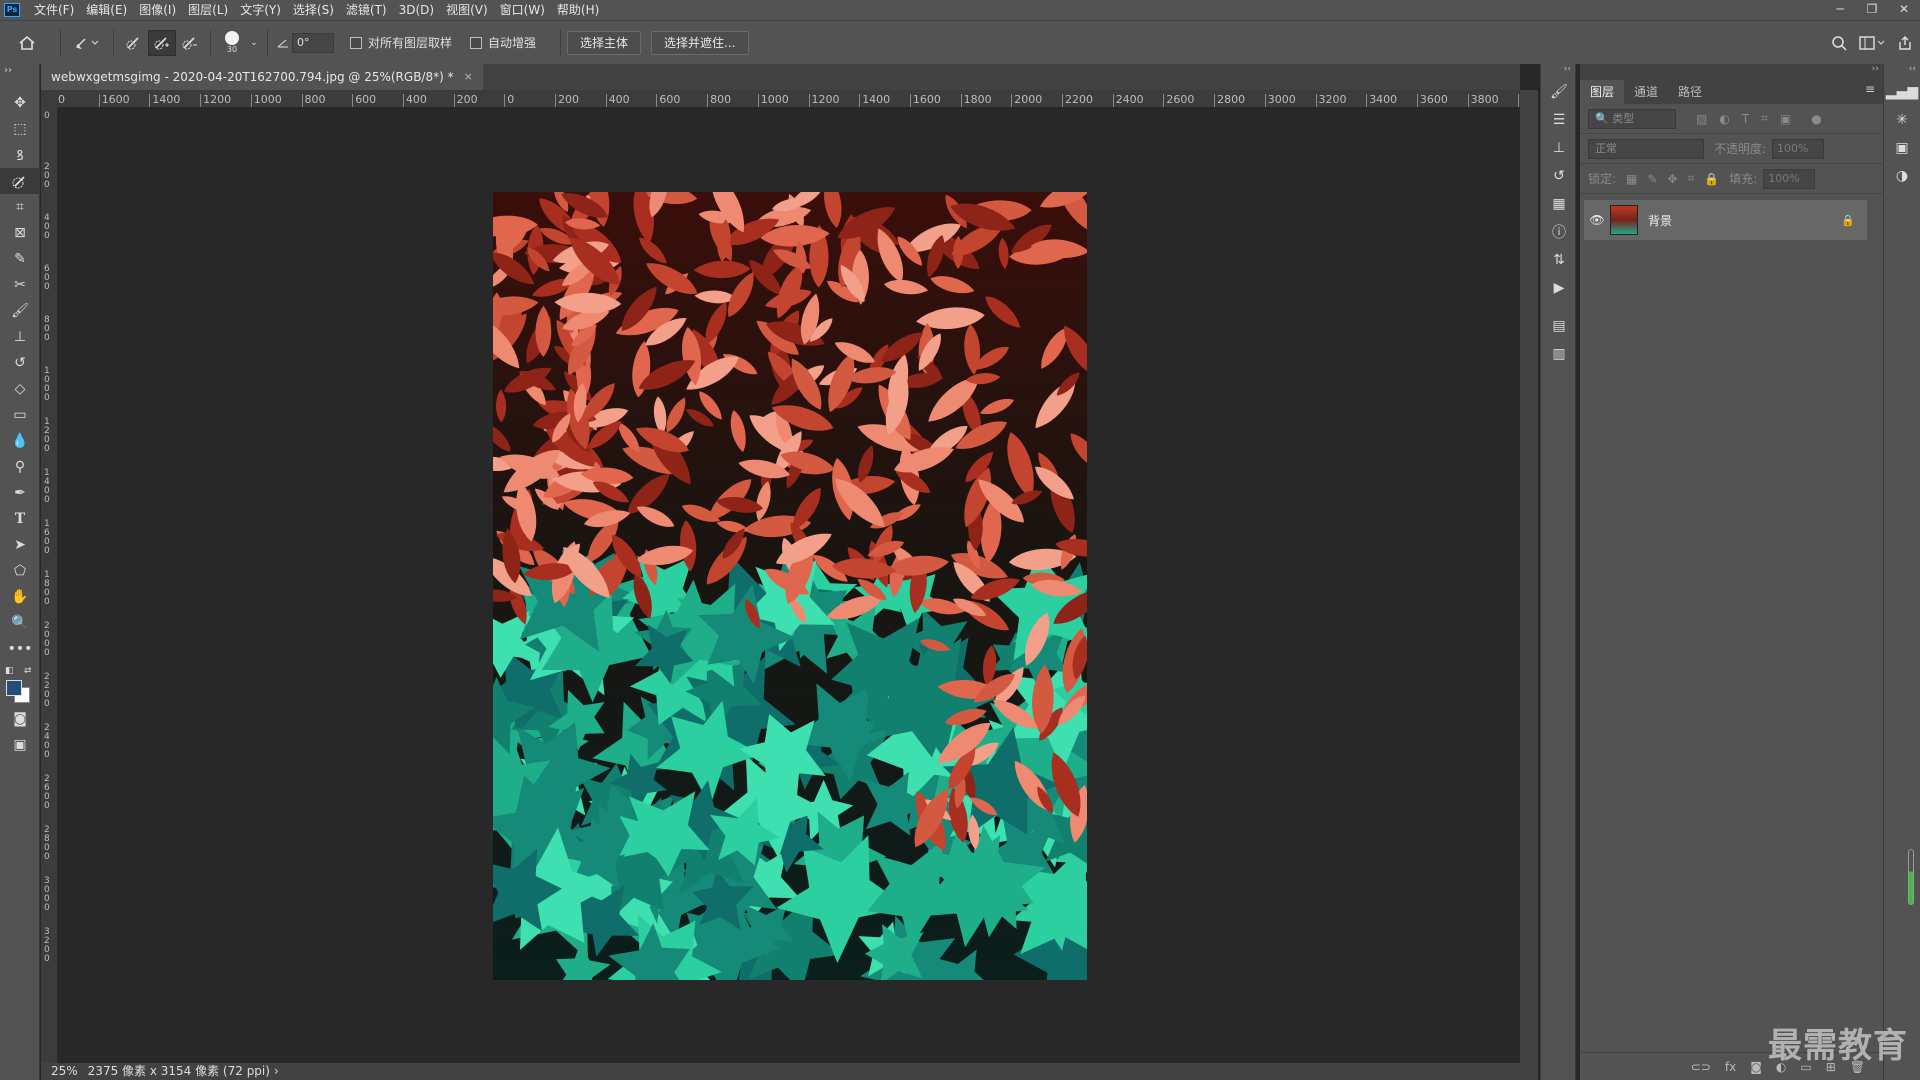 This screenshot has height=1080, width=1920. What do you see at coordinates (106, 10) in the screenshot?
I see `menu-edit: 编辑(E)` at bounding box center [106, 10].